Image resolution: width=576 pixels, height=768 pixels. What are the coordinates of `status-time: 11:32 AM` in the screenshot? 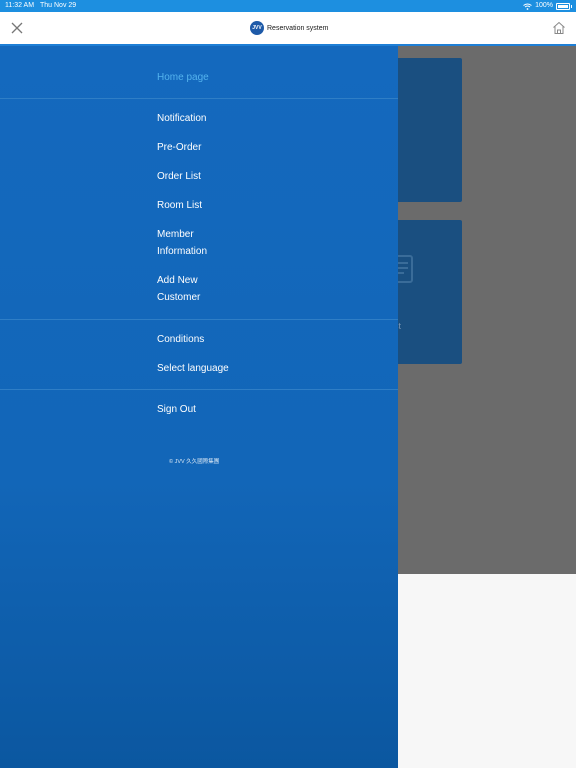 It's located at (20, 5).